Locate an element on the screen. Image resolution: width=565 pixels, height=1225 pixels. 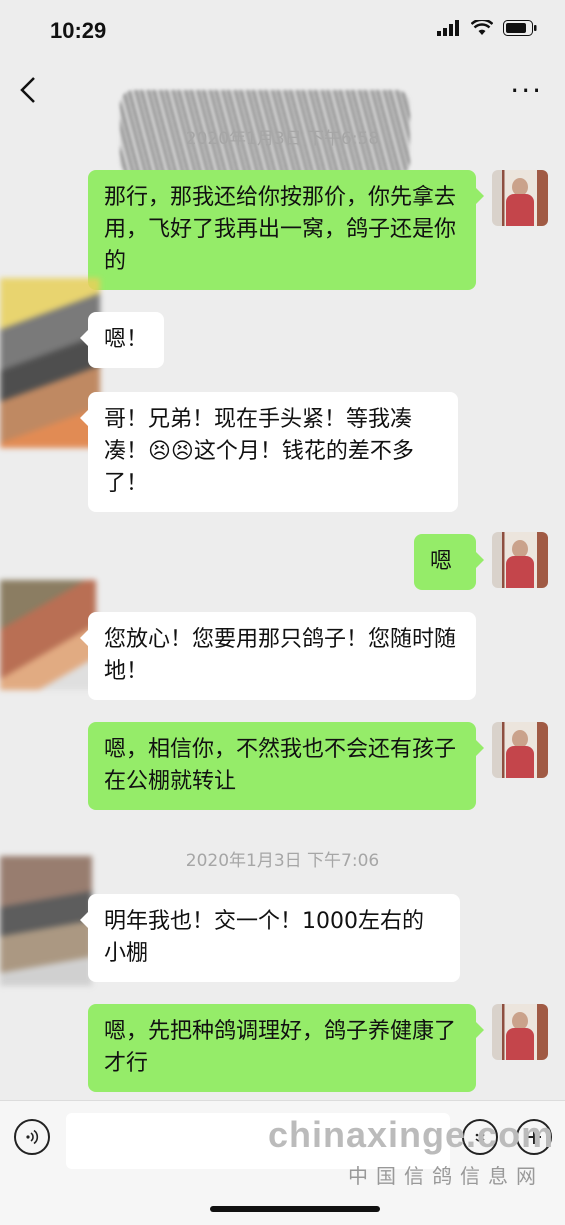
watermark-site-name: 中国信鸽信息网 is located at coordinates (446, 1176).